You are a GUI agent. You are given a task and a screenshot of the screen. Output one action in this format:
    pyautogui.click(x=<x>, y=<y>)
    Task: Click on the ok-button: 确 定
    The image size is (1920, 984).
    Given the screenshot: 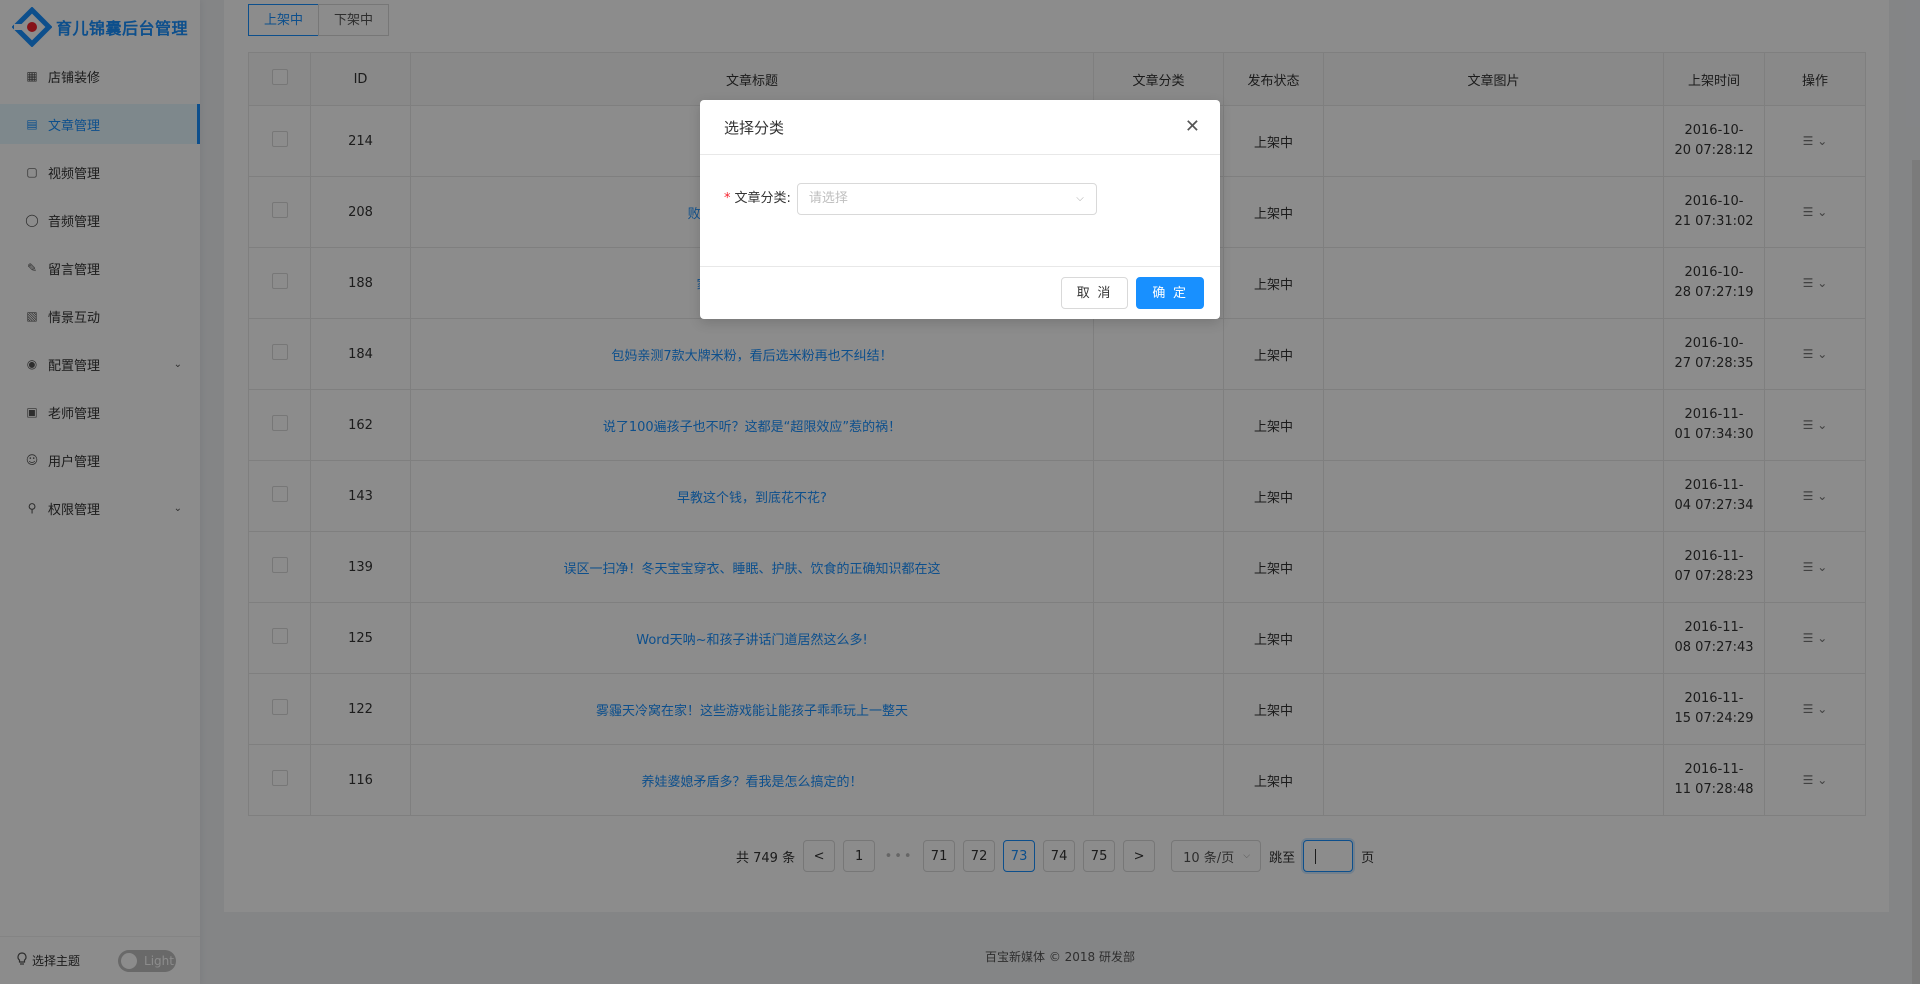 What is the action you would take?
    pyautogui.click(x=1170, y=293)
    